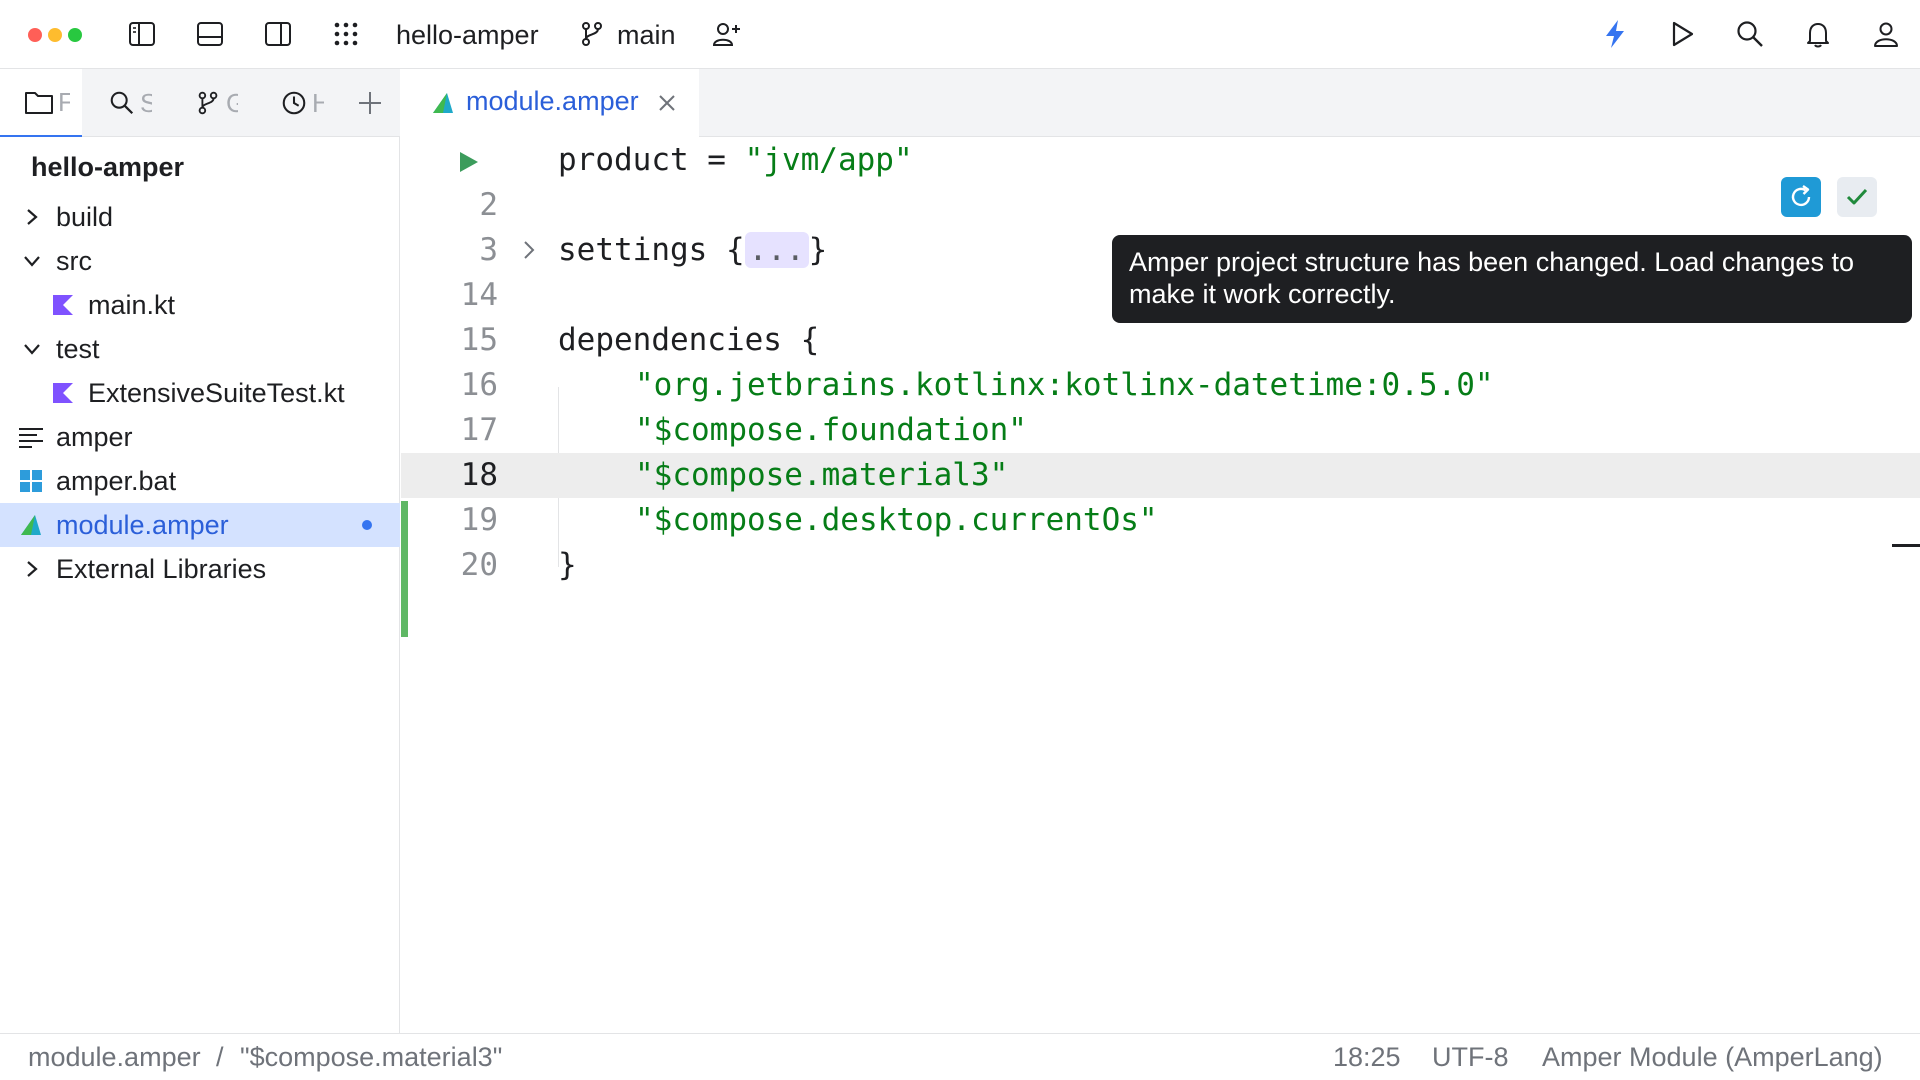 The height and width of the screenshot is (1080, 1920). What do you see at coordinates (367, 525) in the screenshot?
I see `modified-indicator` at bounding box center [367, 525].